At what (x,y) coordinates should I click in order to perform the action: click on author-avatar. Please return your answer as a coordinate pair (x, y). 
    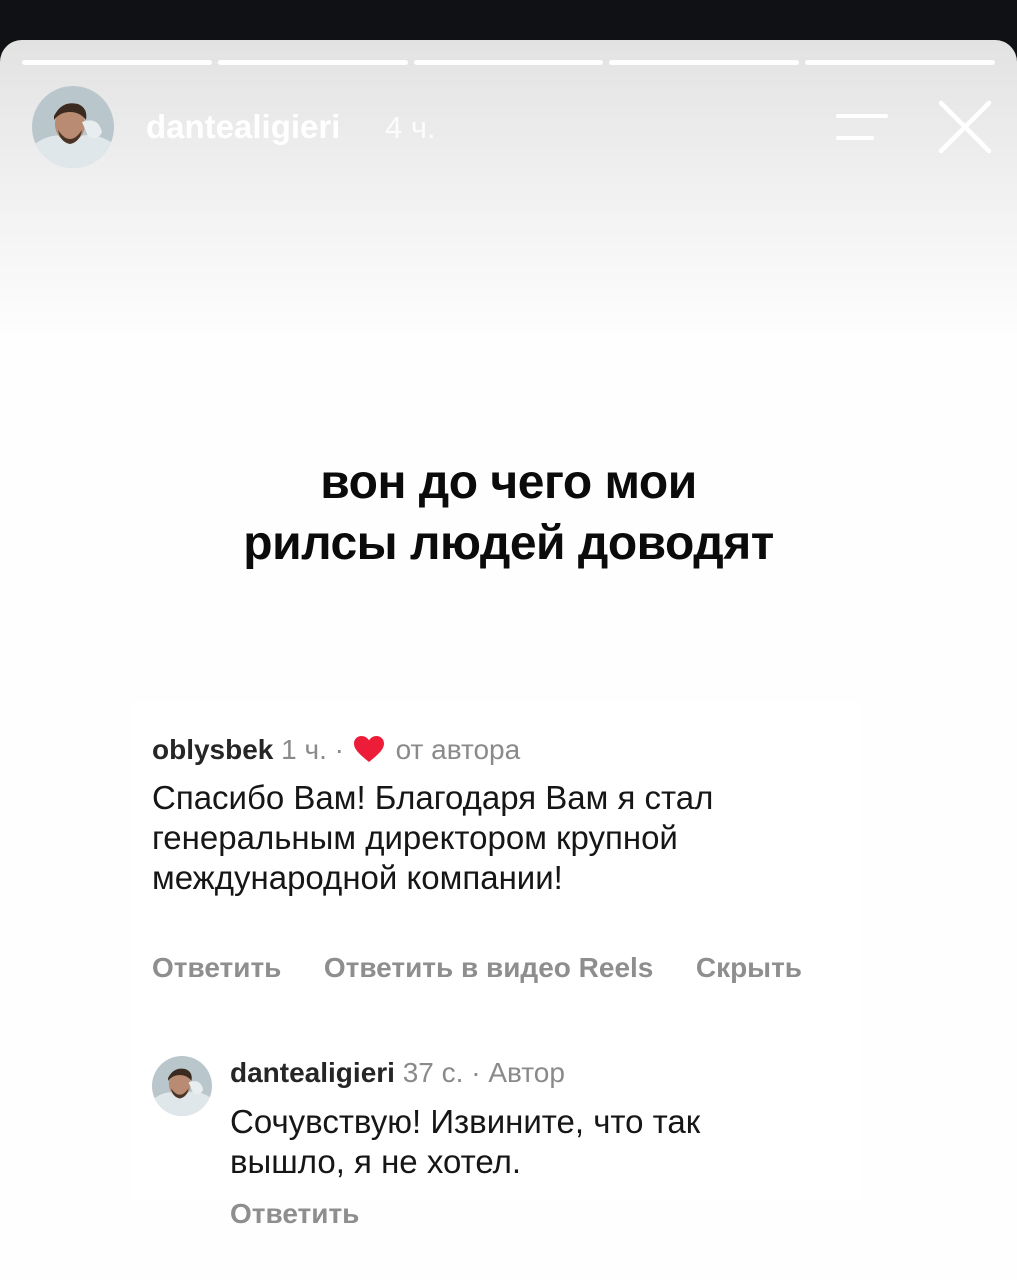
    Looking at the image, I should click on (73, 127).